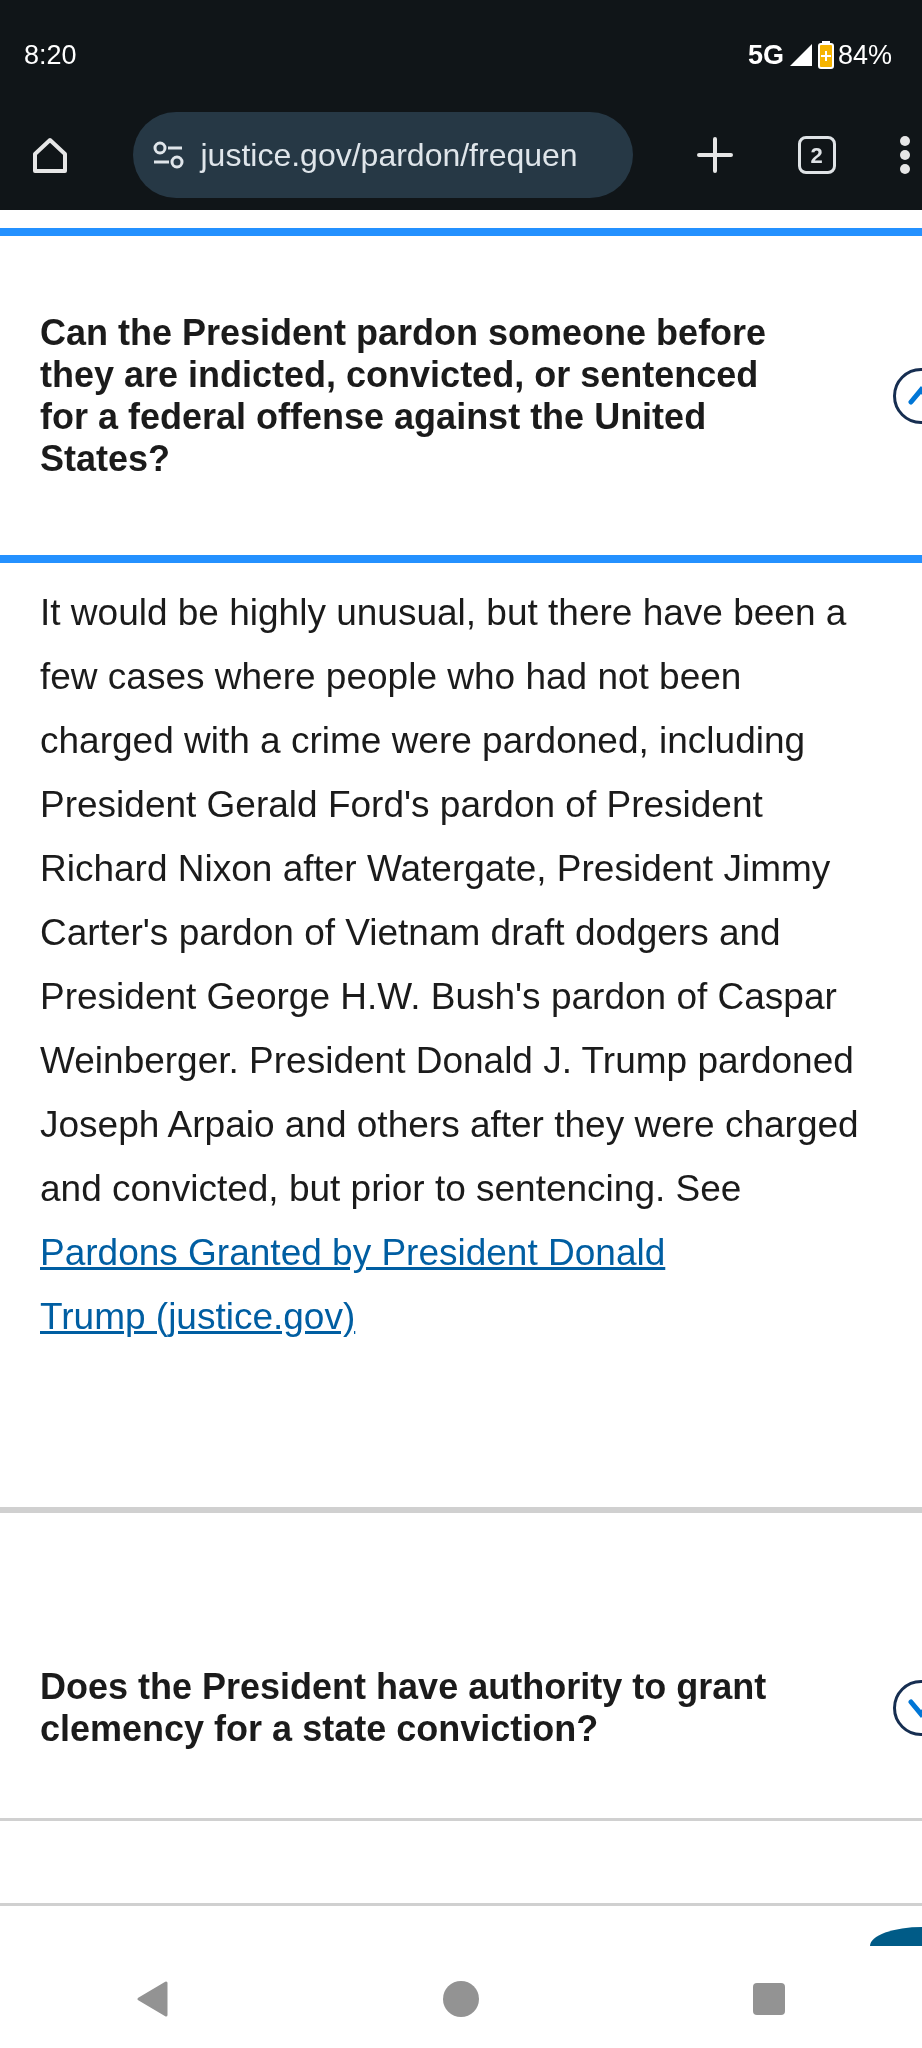 Image resolution: width=922 pixels, height=2048 pixels. What do you see at coordinates (50, 155) in the screenshot?
I see `home-icon` at bounding box center [50, 155].